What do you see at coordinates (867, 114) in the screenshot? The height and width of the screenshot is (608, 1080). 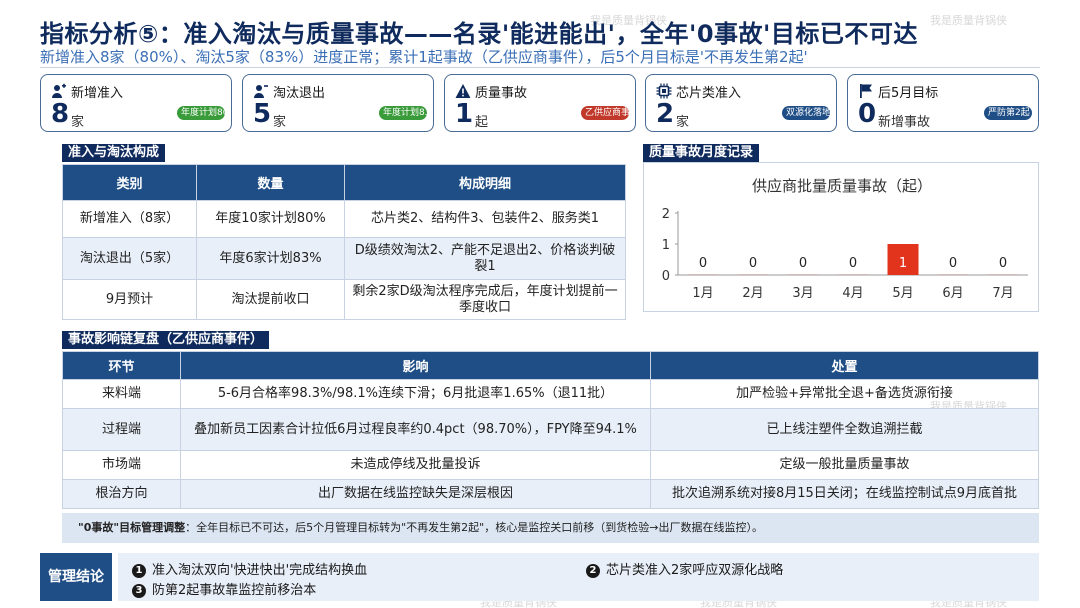 I see `kpi-value: 0` at bounding box center [867, 114].